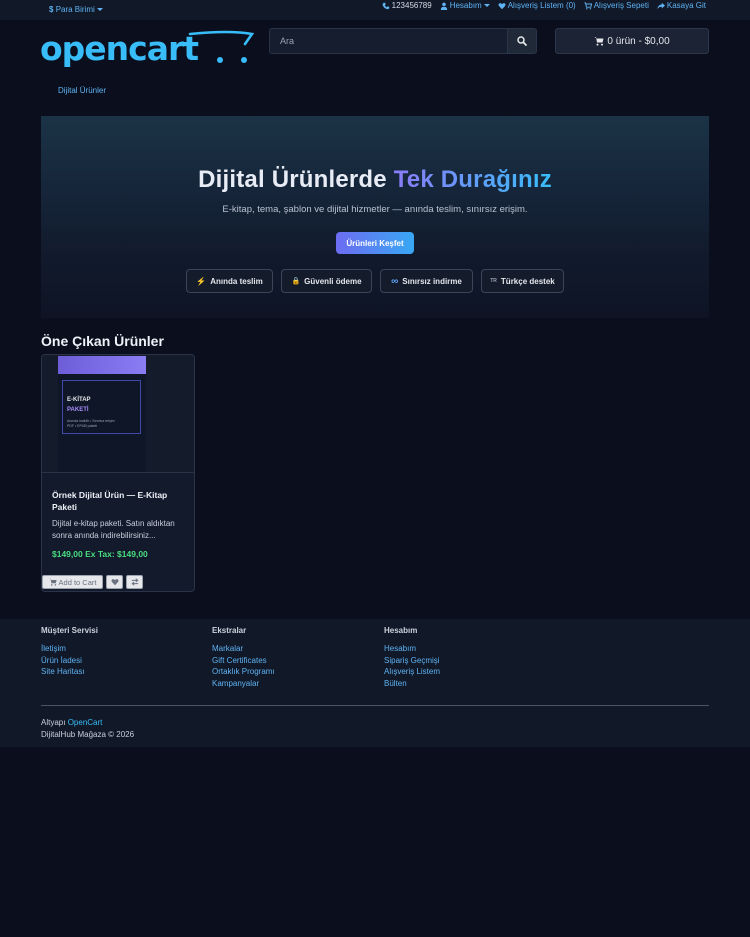 Image resolution: width=750 pixels, height=937 pixels. I want to click on shopping-cart-link: Alışveriş Sepeti, so click(616, 5).